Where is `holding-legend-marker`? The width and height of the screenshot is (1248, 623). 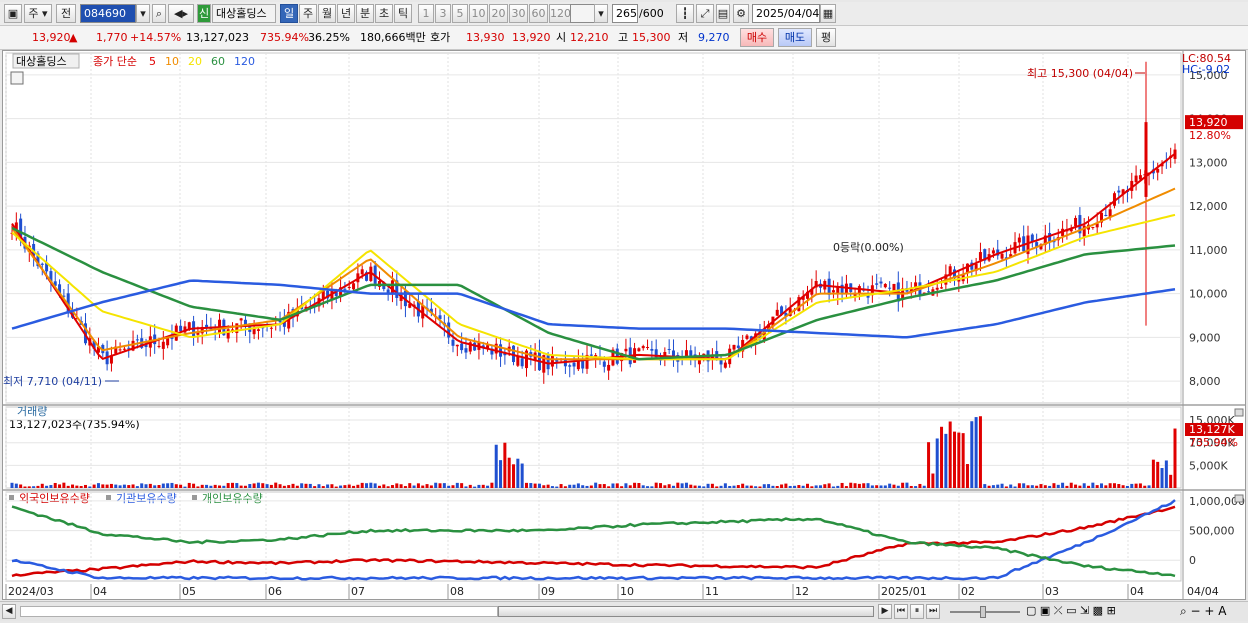
holding-legend-marker is located at coordinates (194, 497).